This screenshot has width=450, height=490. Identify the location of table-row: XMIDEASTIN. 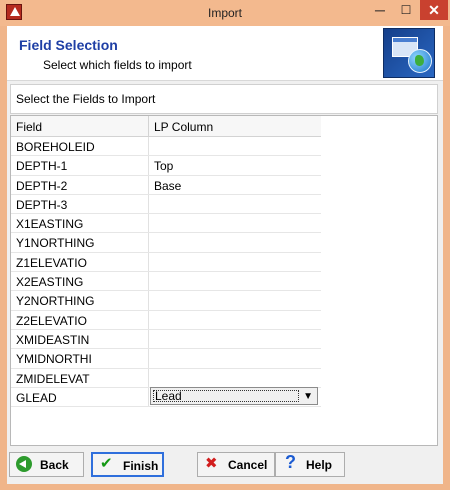
(166, 339).